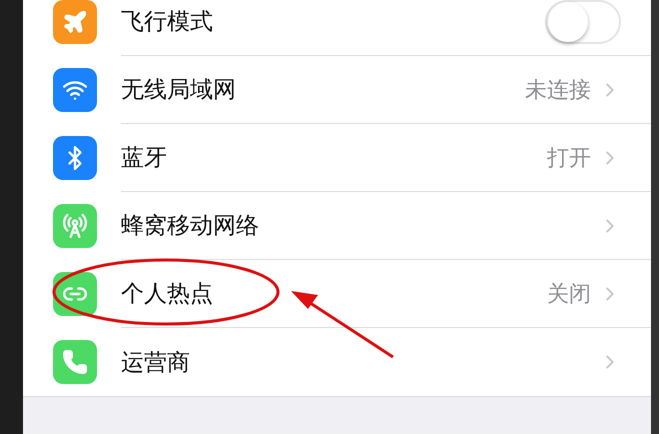 This screenshot has width=659, height=434. What do you see at coordinates (190, 225) in the screenshot?
I see `setting-label: 蜂窝移动网络` at bounding box center [190, 225].